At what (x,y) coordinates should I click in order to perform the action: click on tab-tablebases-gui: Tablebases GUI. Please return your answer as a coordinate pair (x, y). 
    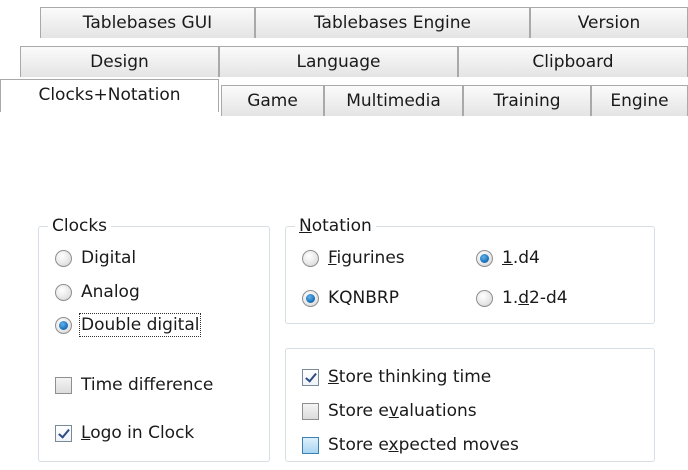
    Looking at the image, I should click on (147, 22).